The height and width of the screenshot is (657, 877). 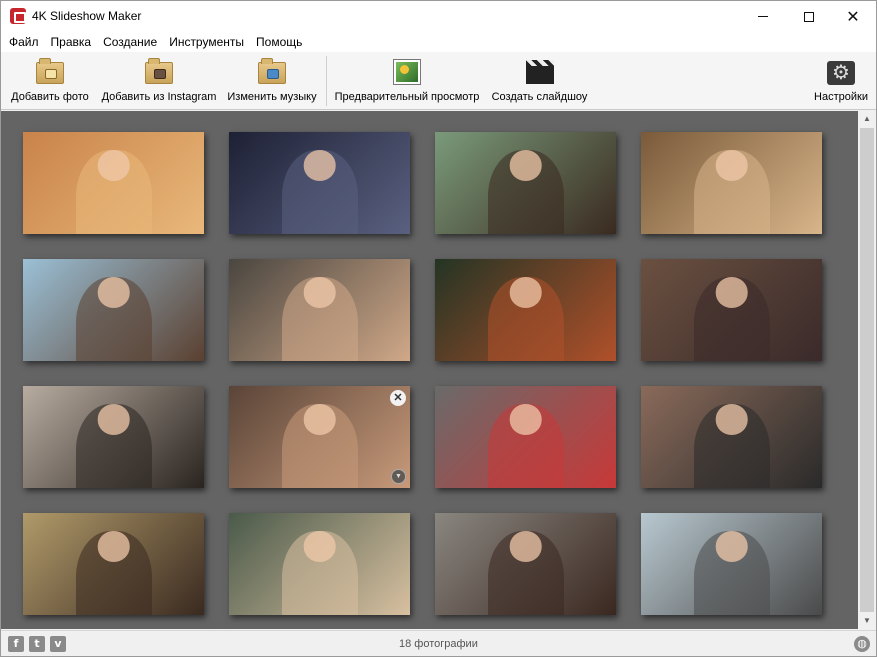 I want to click on menu-file: Файл, so click(x=24, y=42).